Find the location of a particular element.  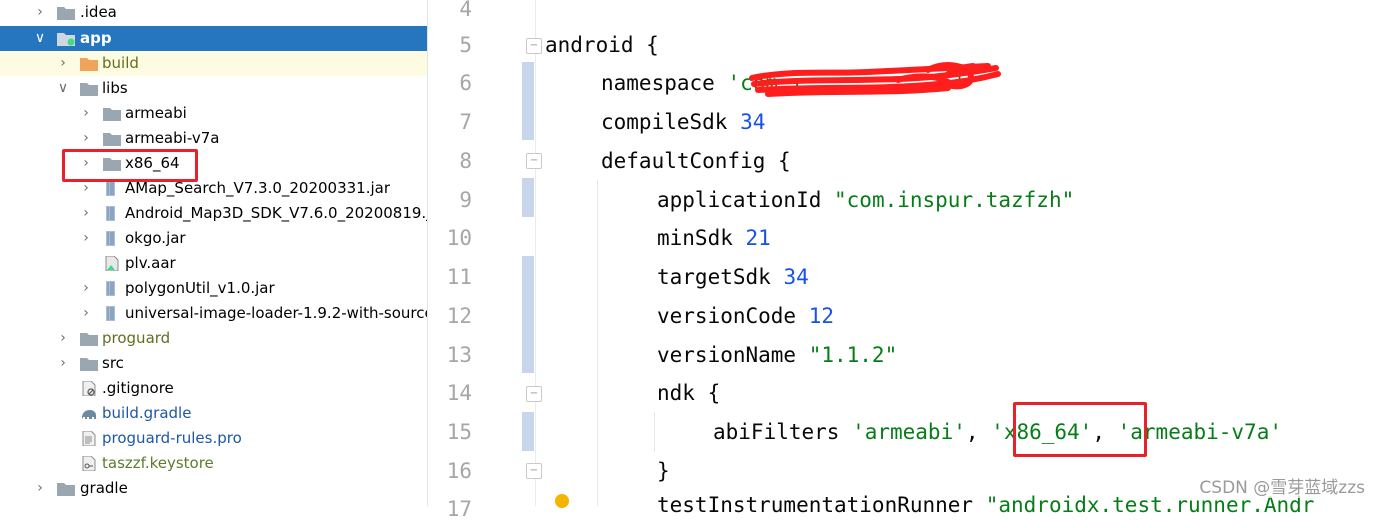

code-line-13: versionName "1.1.2" is located at coordinates (777, 355).